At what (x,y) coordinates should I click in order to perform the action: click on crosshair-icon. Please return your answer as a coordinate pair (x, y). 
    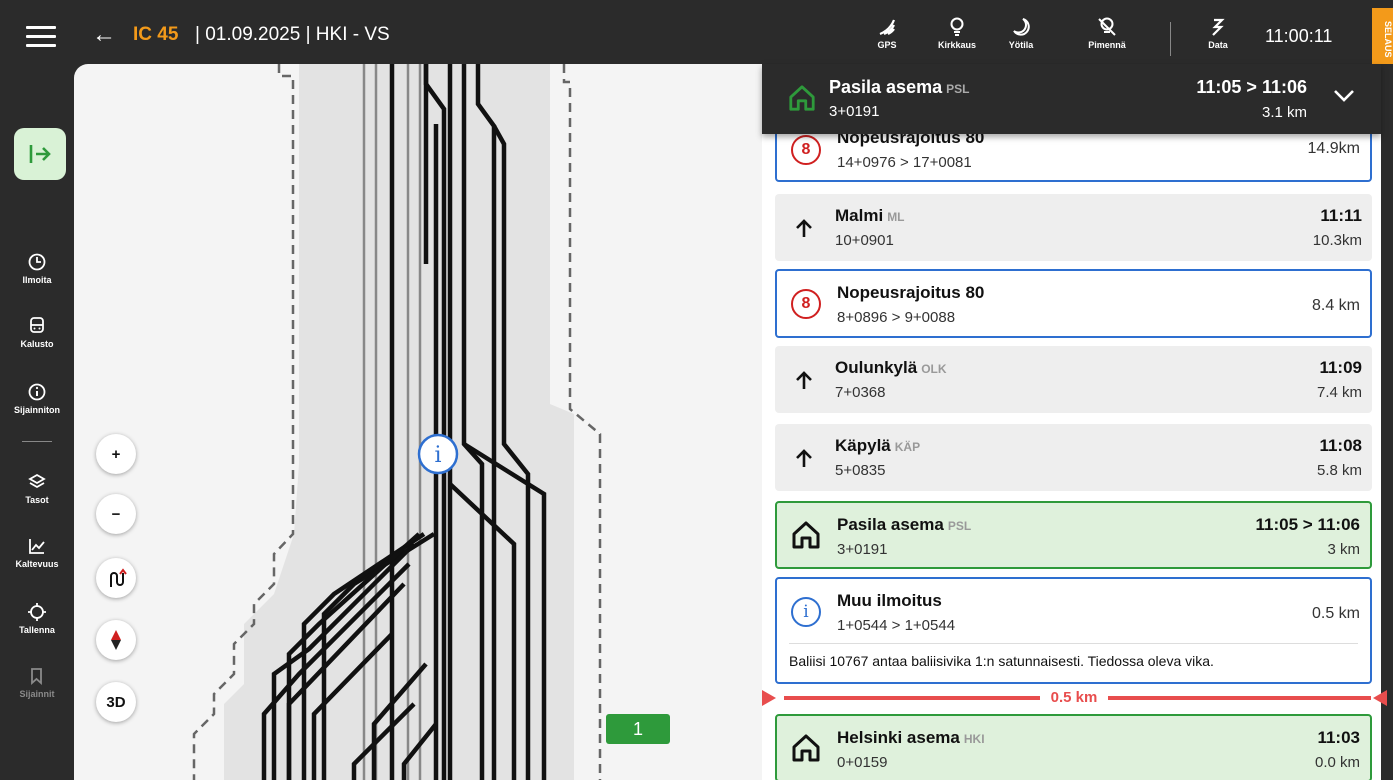
    Looking at the image, I should click on (37, 612).